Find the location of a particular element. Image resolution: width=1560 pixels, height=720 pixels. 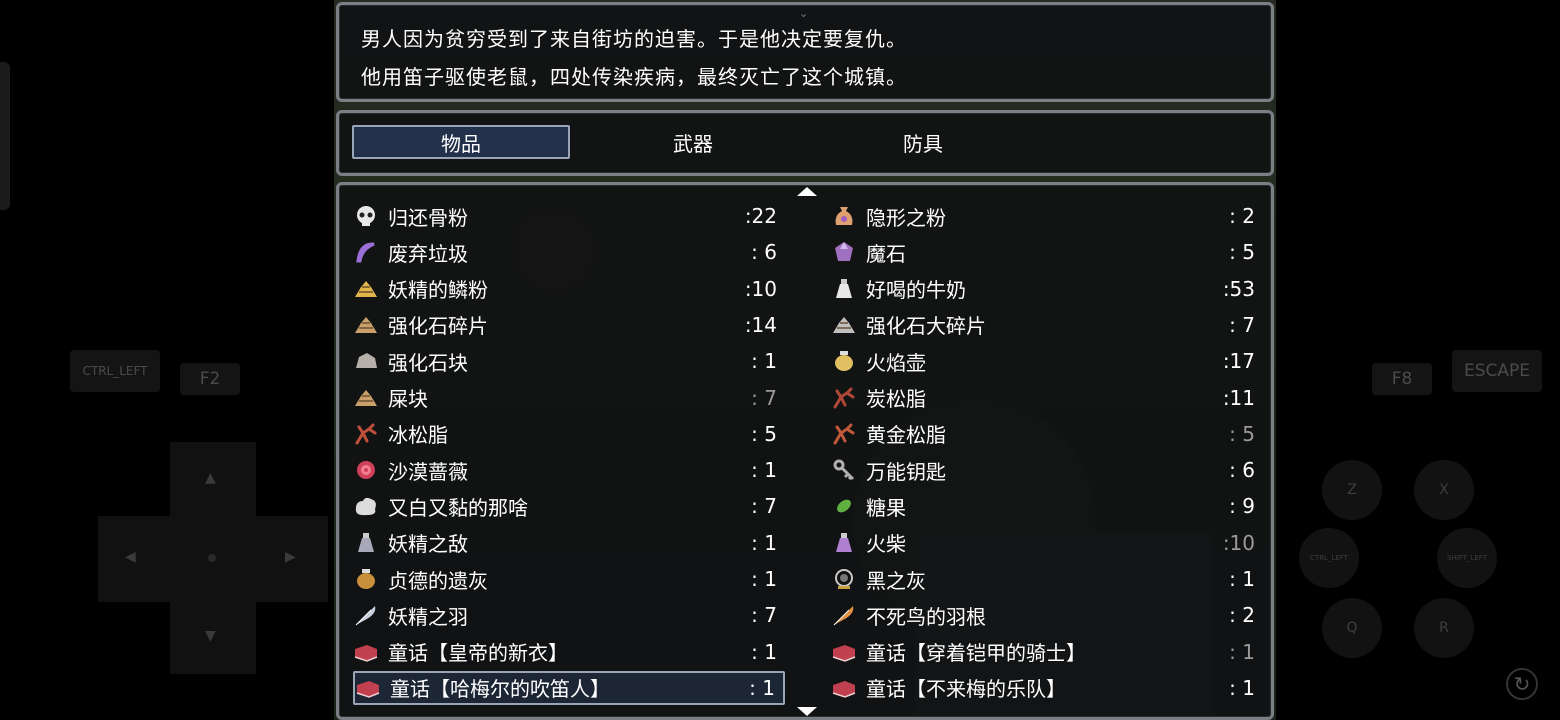

item-name: 炭松脂 is located at coordinates (896, 399).